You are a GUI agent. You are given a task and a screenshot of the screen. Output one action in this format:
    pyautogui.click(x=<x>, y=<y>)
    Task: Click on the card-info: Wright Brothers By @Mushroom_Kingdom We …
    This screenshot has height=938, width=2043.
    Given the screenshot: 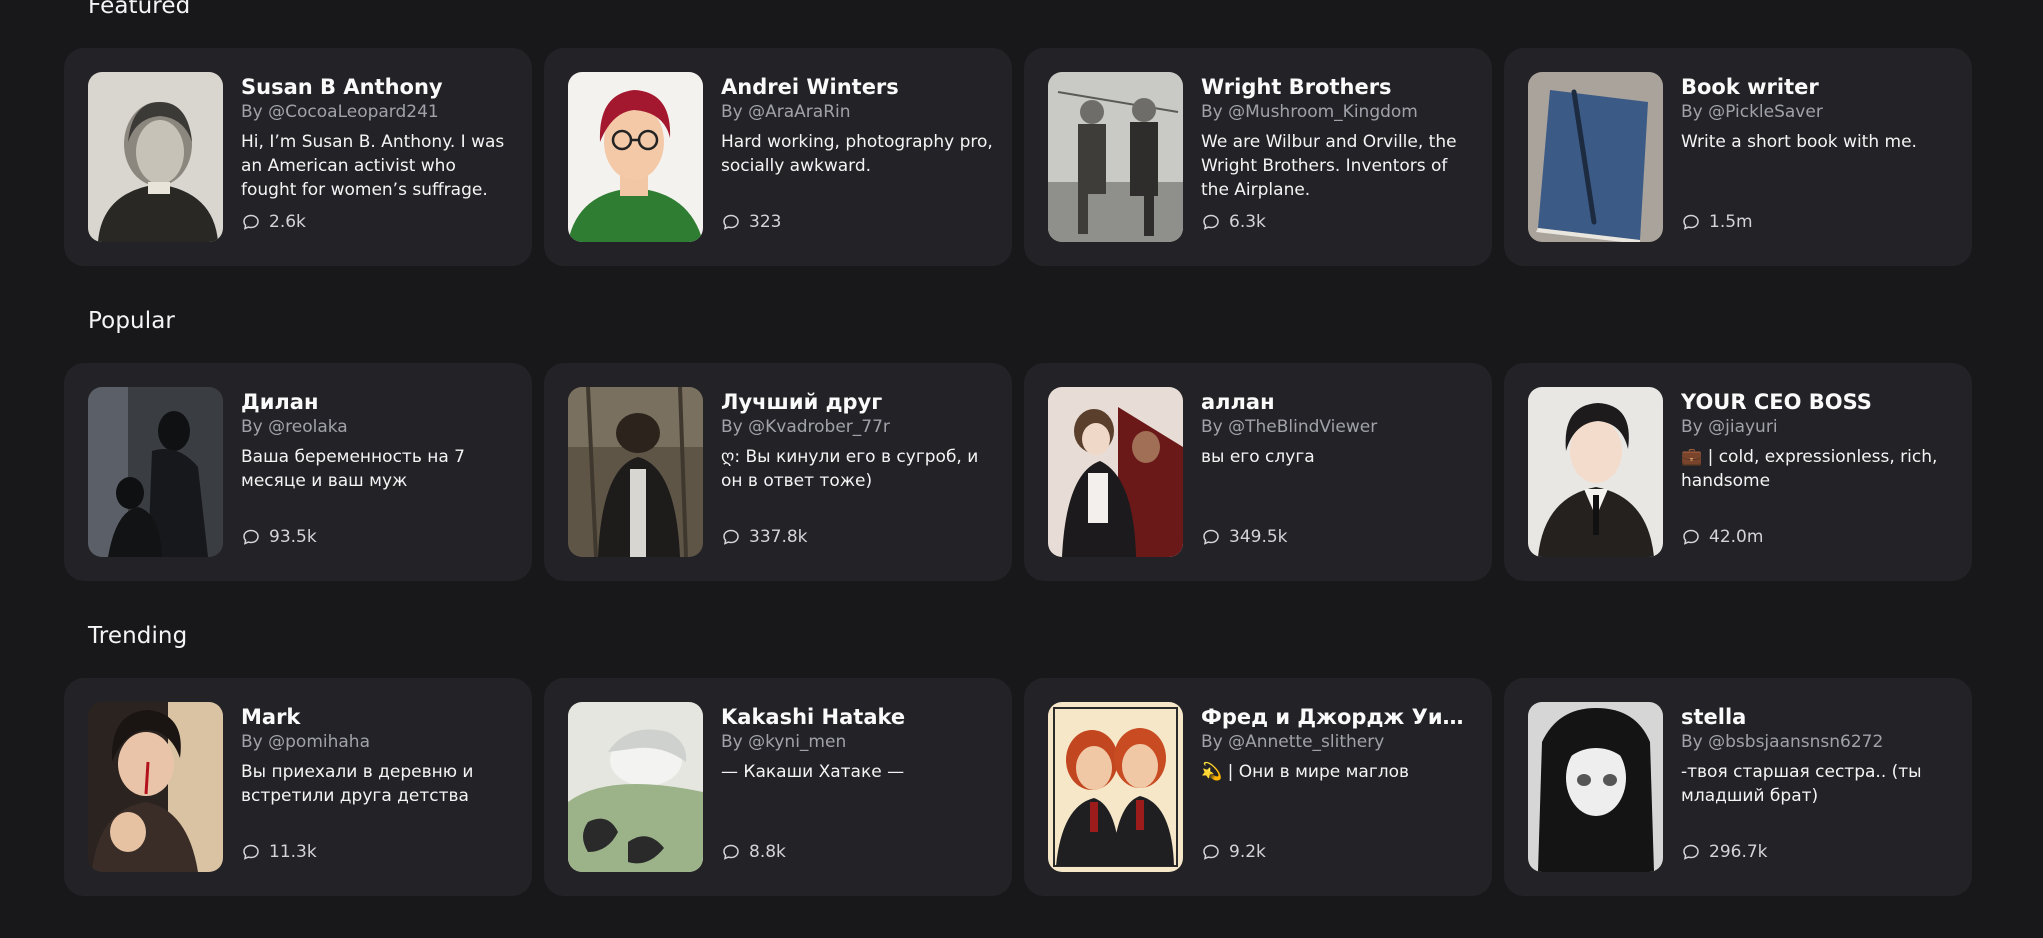 What is the action you would take?
    pyautogui.click(x=1337, y=157)
    